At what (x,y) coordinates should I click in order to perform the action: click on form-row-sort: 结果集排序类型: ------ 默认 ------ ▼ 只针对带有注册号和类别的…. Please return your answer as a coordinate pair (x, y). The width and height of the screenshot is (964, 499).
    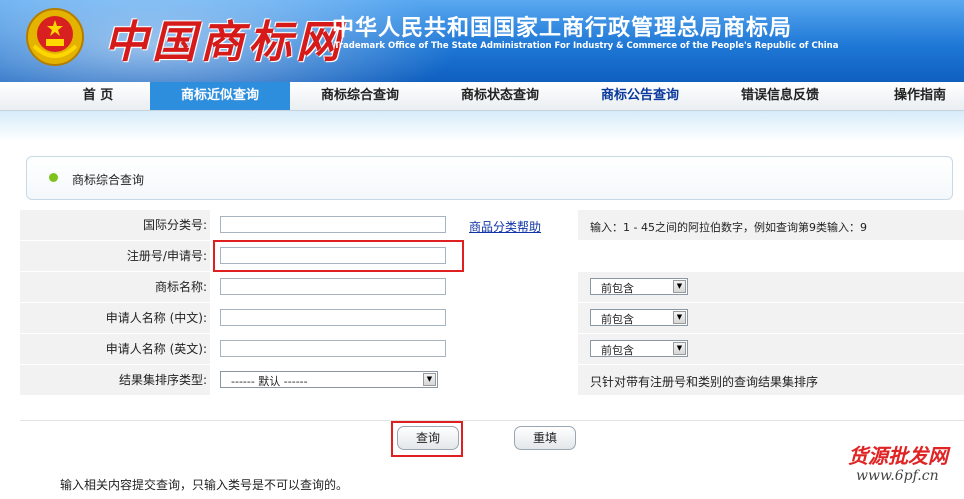
    Looking at the image, I should click on (492, 380).